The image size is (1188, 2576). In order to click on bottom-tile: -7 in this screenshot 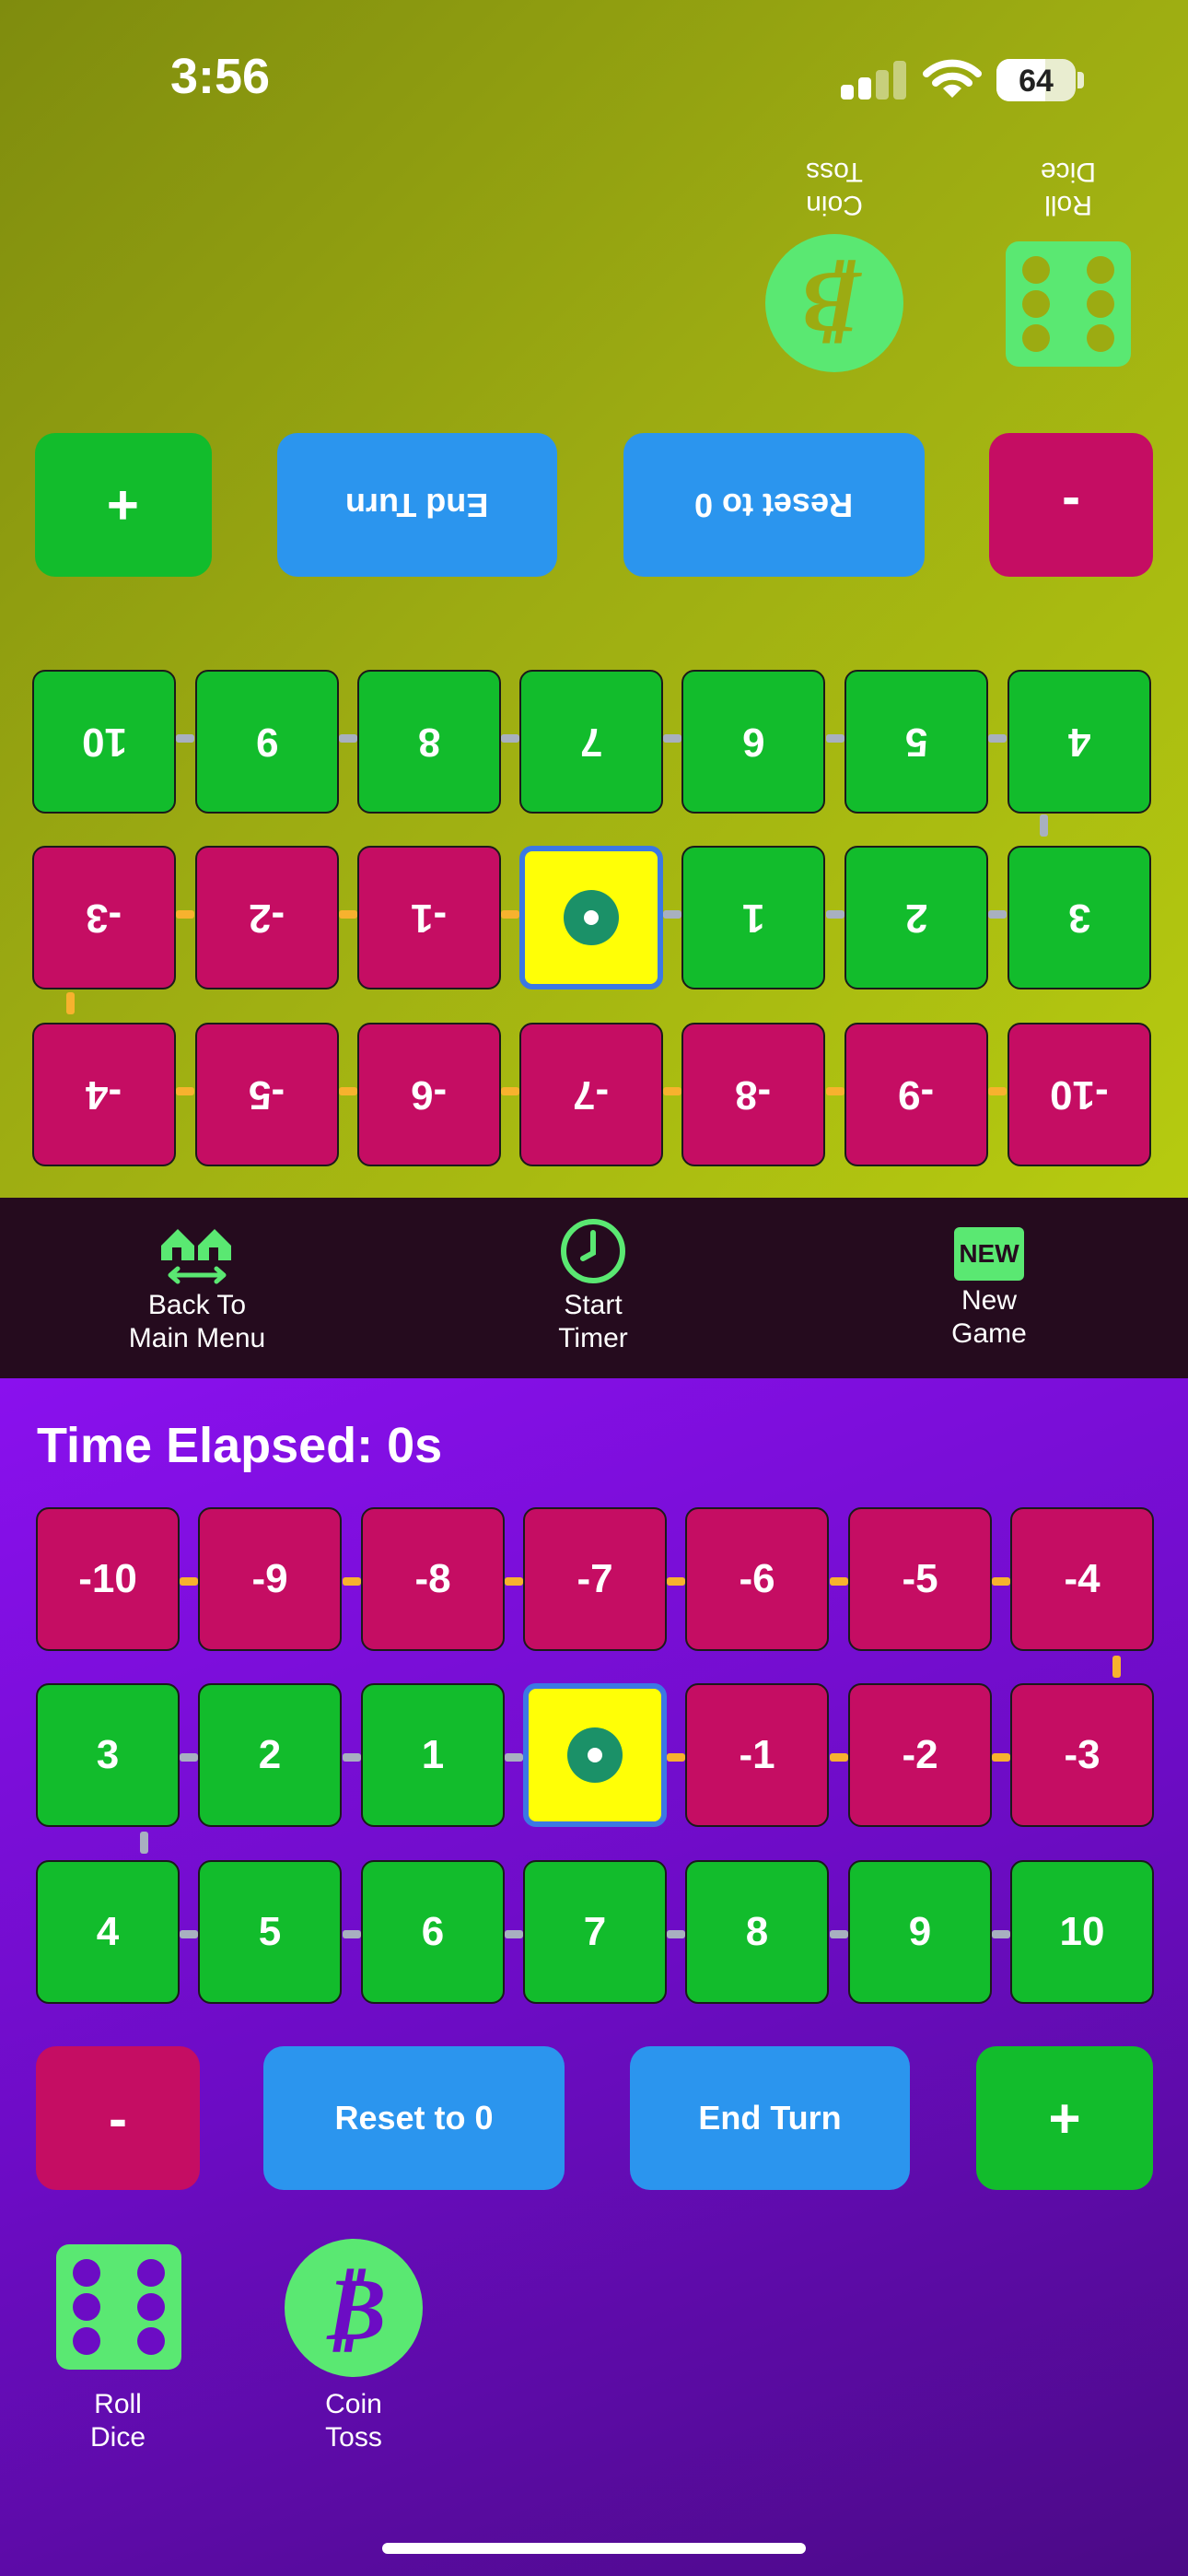, I will do `click(595, 1579)`.